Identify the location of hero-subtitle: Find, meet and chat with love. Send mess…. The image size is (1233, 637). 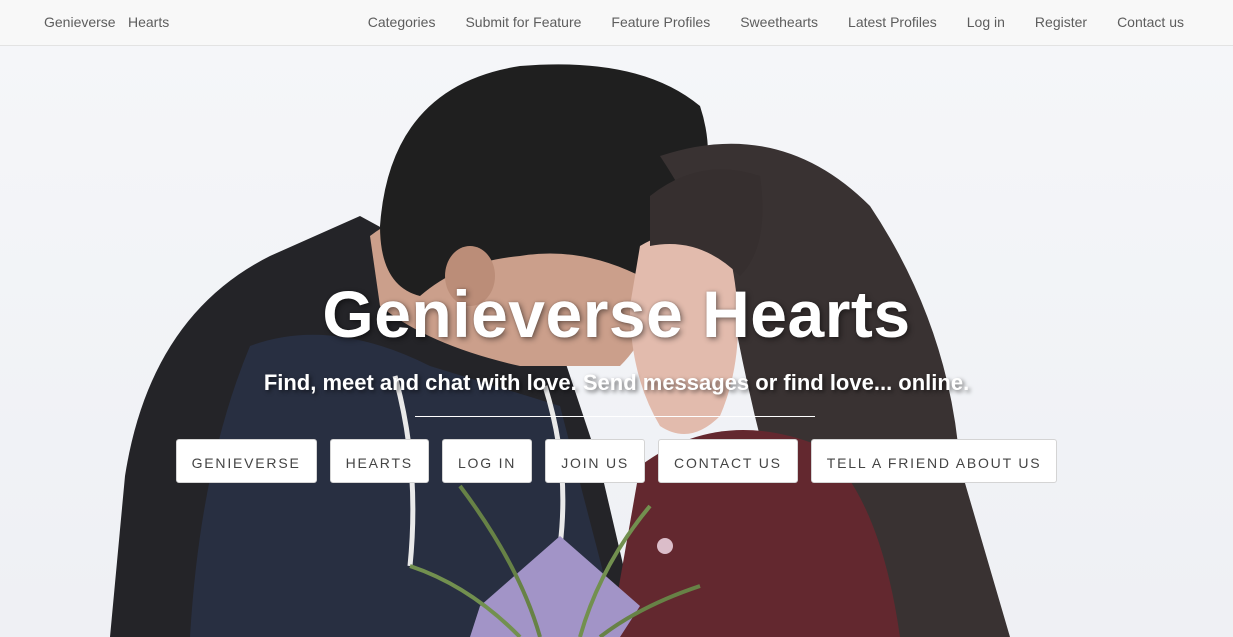
(616, 382).